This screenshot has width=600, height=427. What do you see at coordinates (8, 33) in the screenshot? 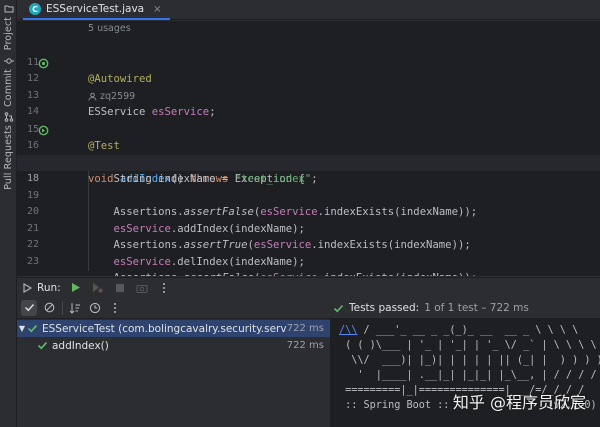
I see `project-tool-label: Project` at bounding box center [8, 33].